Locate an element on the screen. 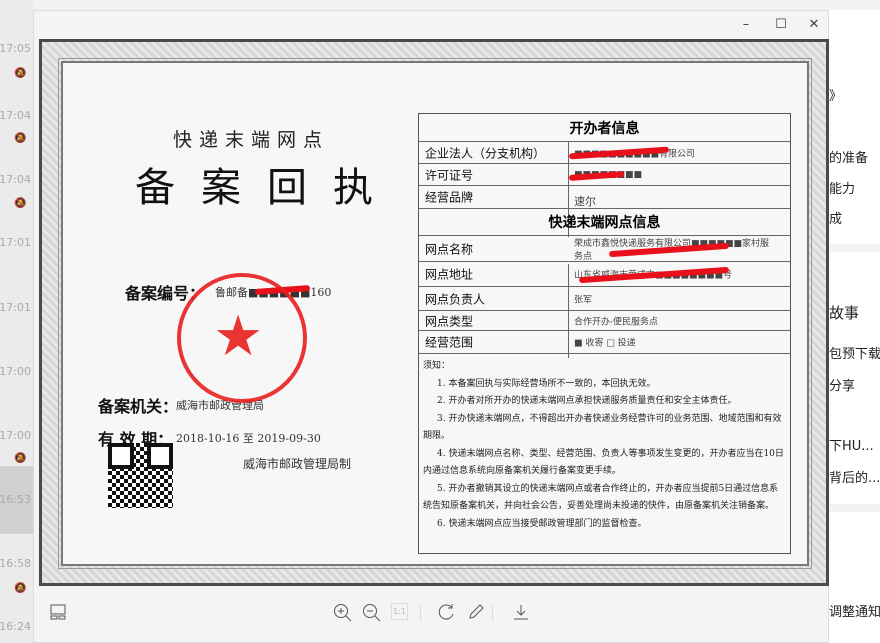 This screenshot has height=643, width=880. table-row: 经营品牌 速尔 is located at coordinates (604, 197).